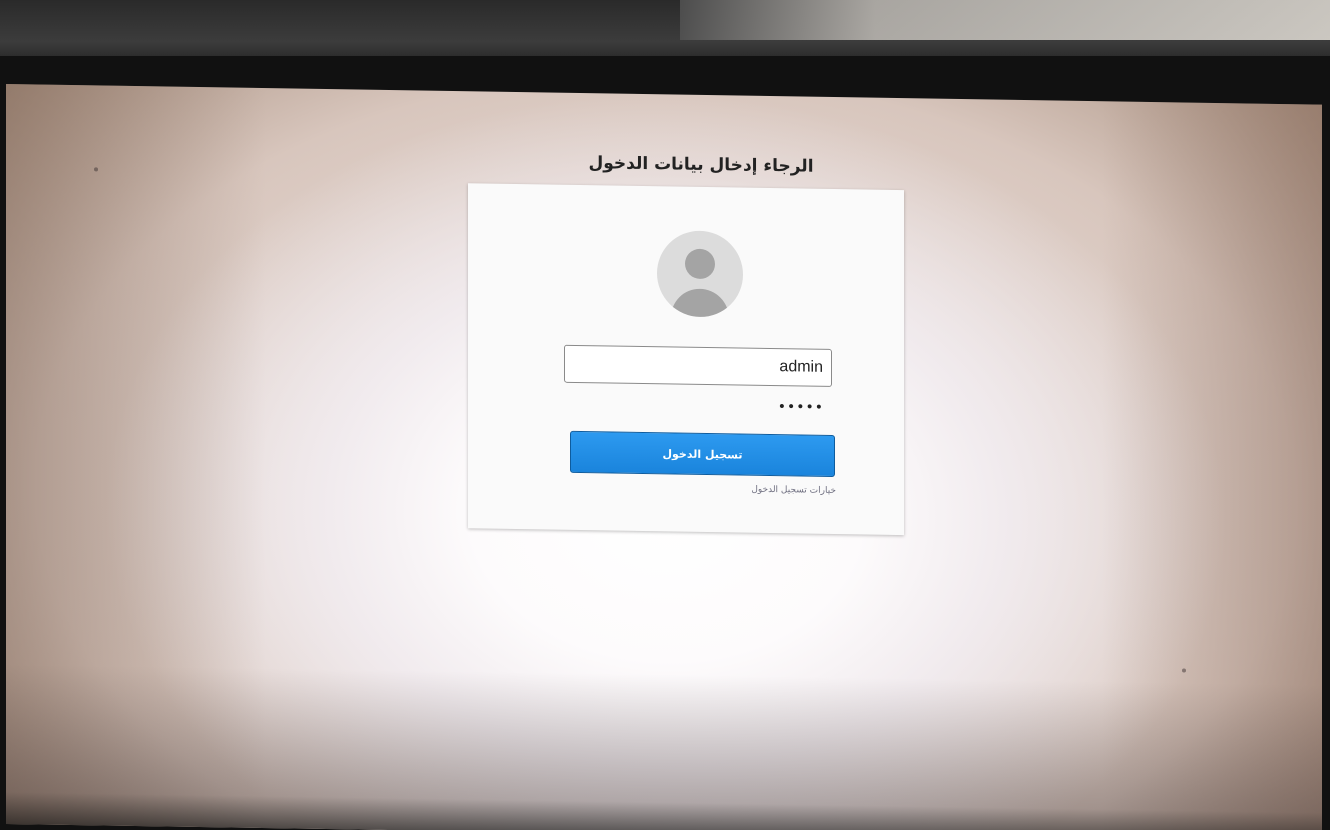 The width and height of the screenshot is (1330, 830). I want to click on window-light, so click(1005, 20).